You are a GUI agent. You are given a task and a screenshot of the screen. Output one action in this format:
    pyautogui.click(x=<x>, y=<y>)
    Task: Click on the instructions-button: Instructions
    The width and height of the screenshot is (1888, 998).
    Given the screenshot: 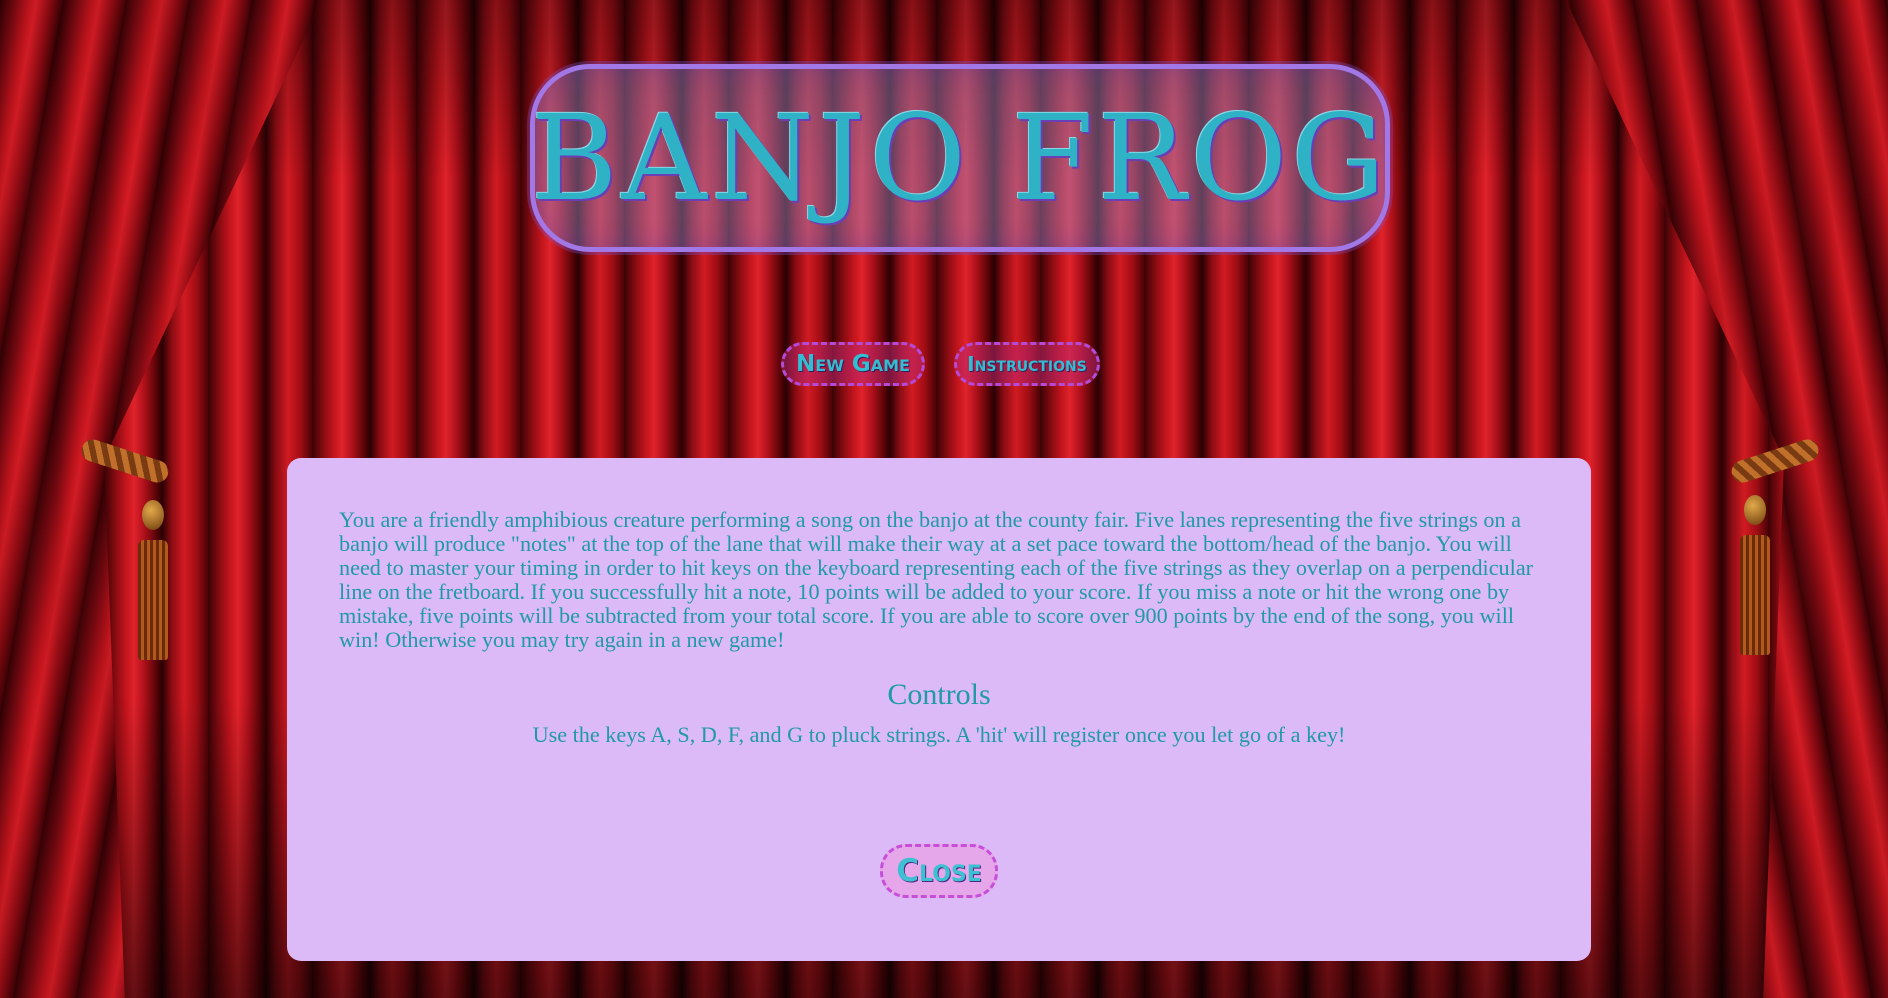 What is the action you would take?
    pyautogui.click(x=1027, y=364)
    